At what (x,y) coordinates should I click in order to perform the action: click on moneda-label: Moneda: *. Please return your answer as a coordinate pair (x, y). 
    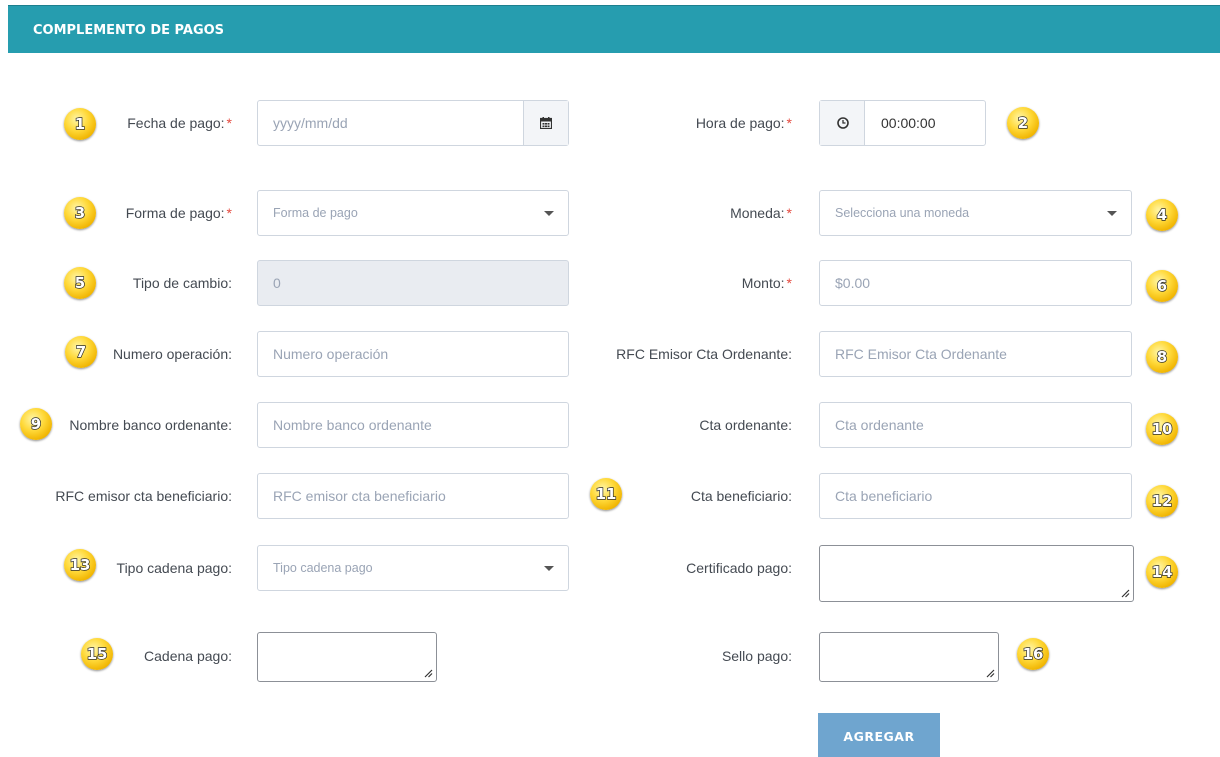
    Looking at the image, I should click on (761, 213).